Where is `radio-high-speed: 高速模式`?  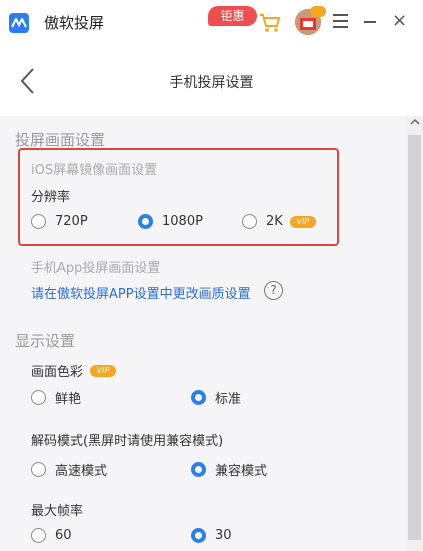
radio-high-speed: 高速模式 is located at coordinates (69, 469).